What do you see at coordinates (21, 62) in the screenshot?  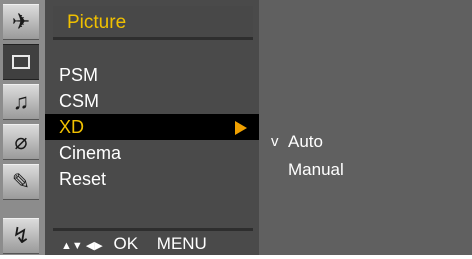 I see `picture-icon` at bounding box center [21, 62].